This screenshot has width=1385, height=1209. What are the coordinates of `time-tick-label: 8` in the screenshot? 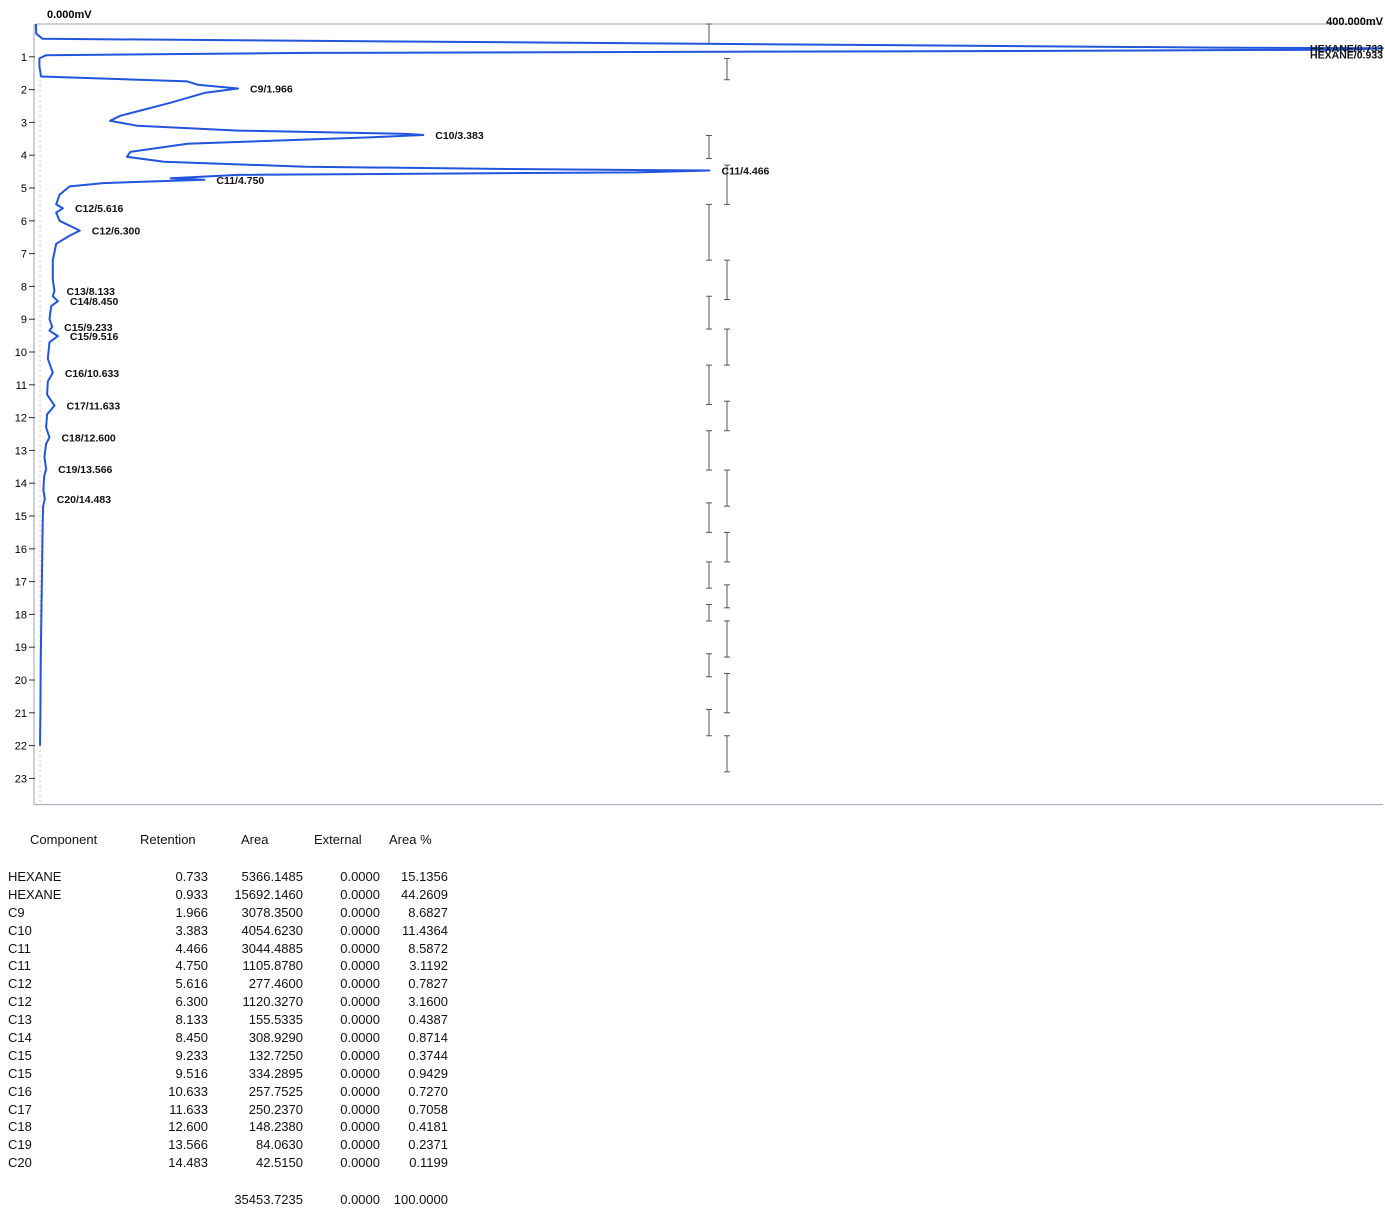 It's located at (24, 287).